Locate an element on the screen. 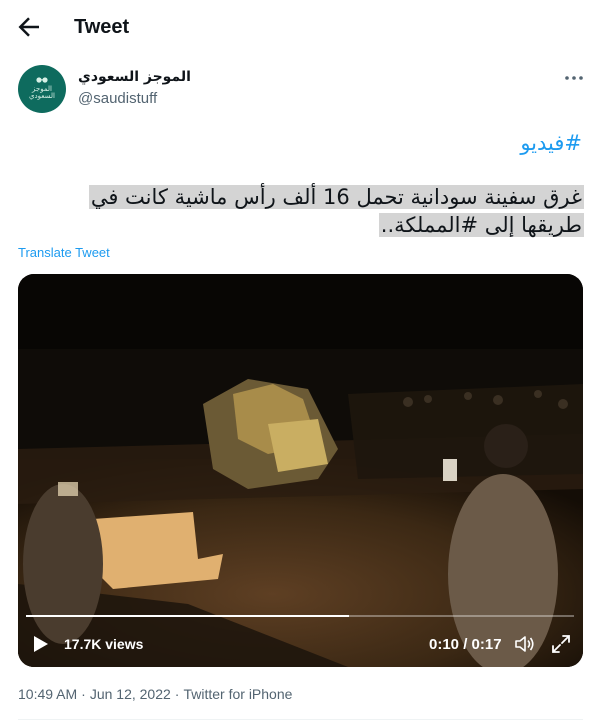  avatar-logo-text: الموجز السعودي is located at coordinates (42, 92).